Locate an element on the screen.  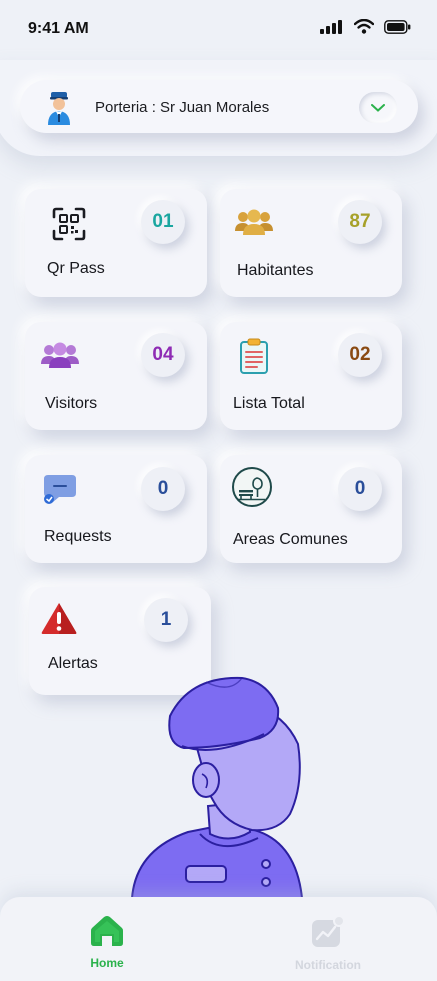
qr-pass-count: 01 is located at coordinates (163, 222).